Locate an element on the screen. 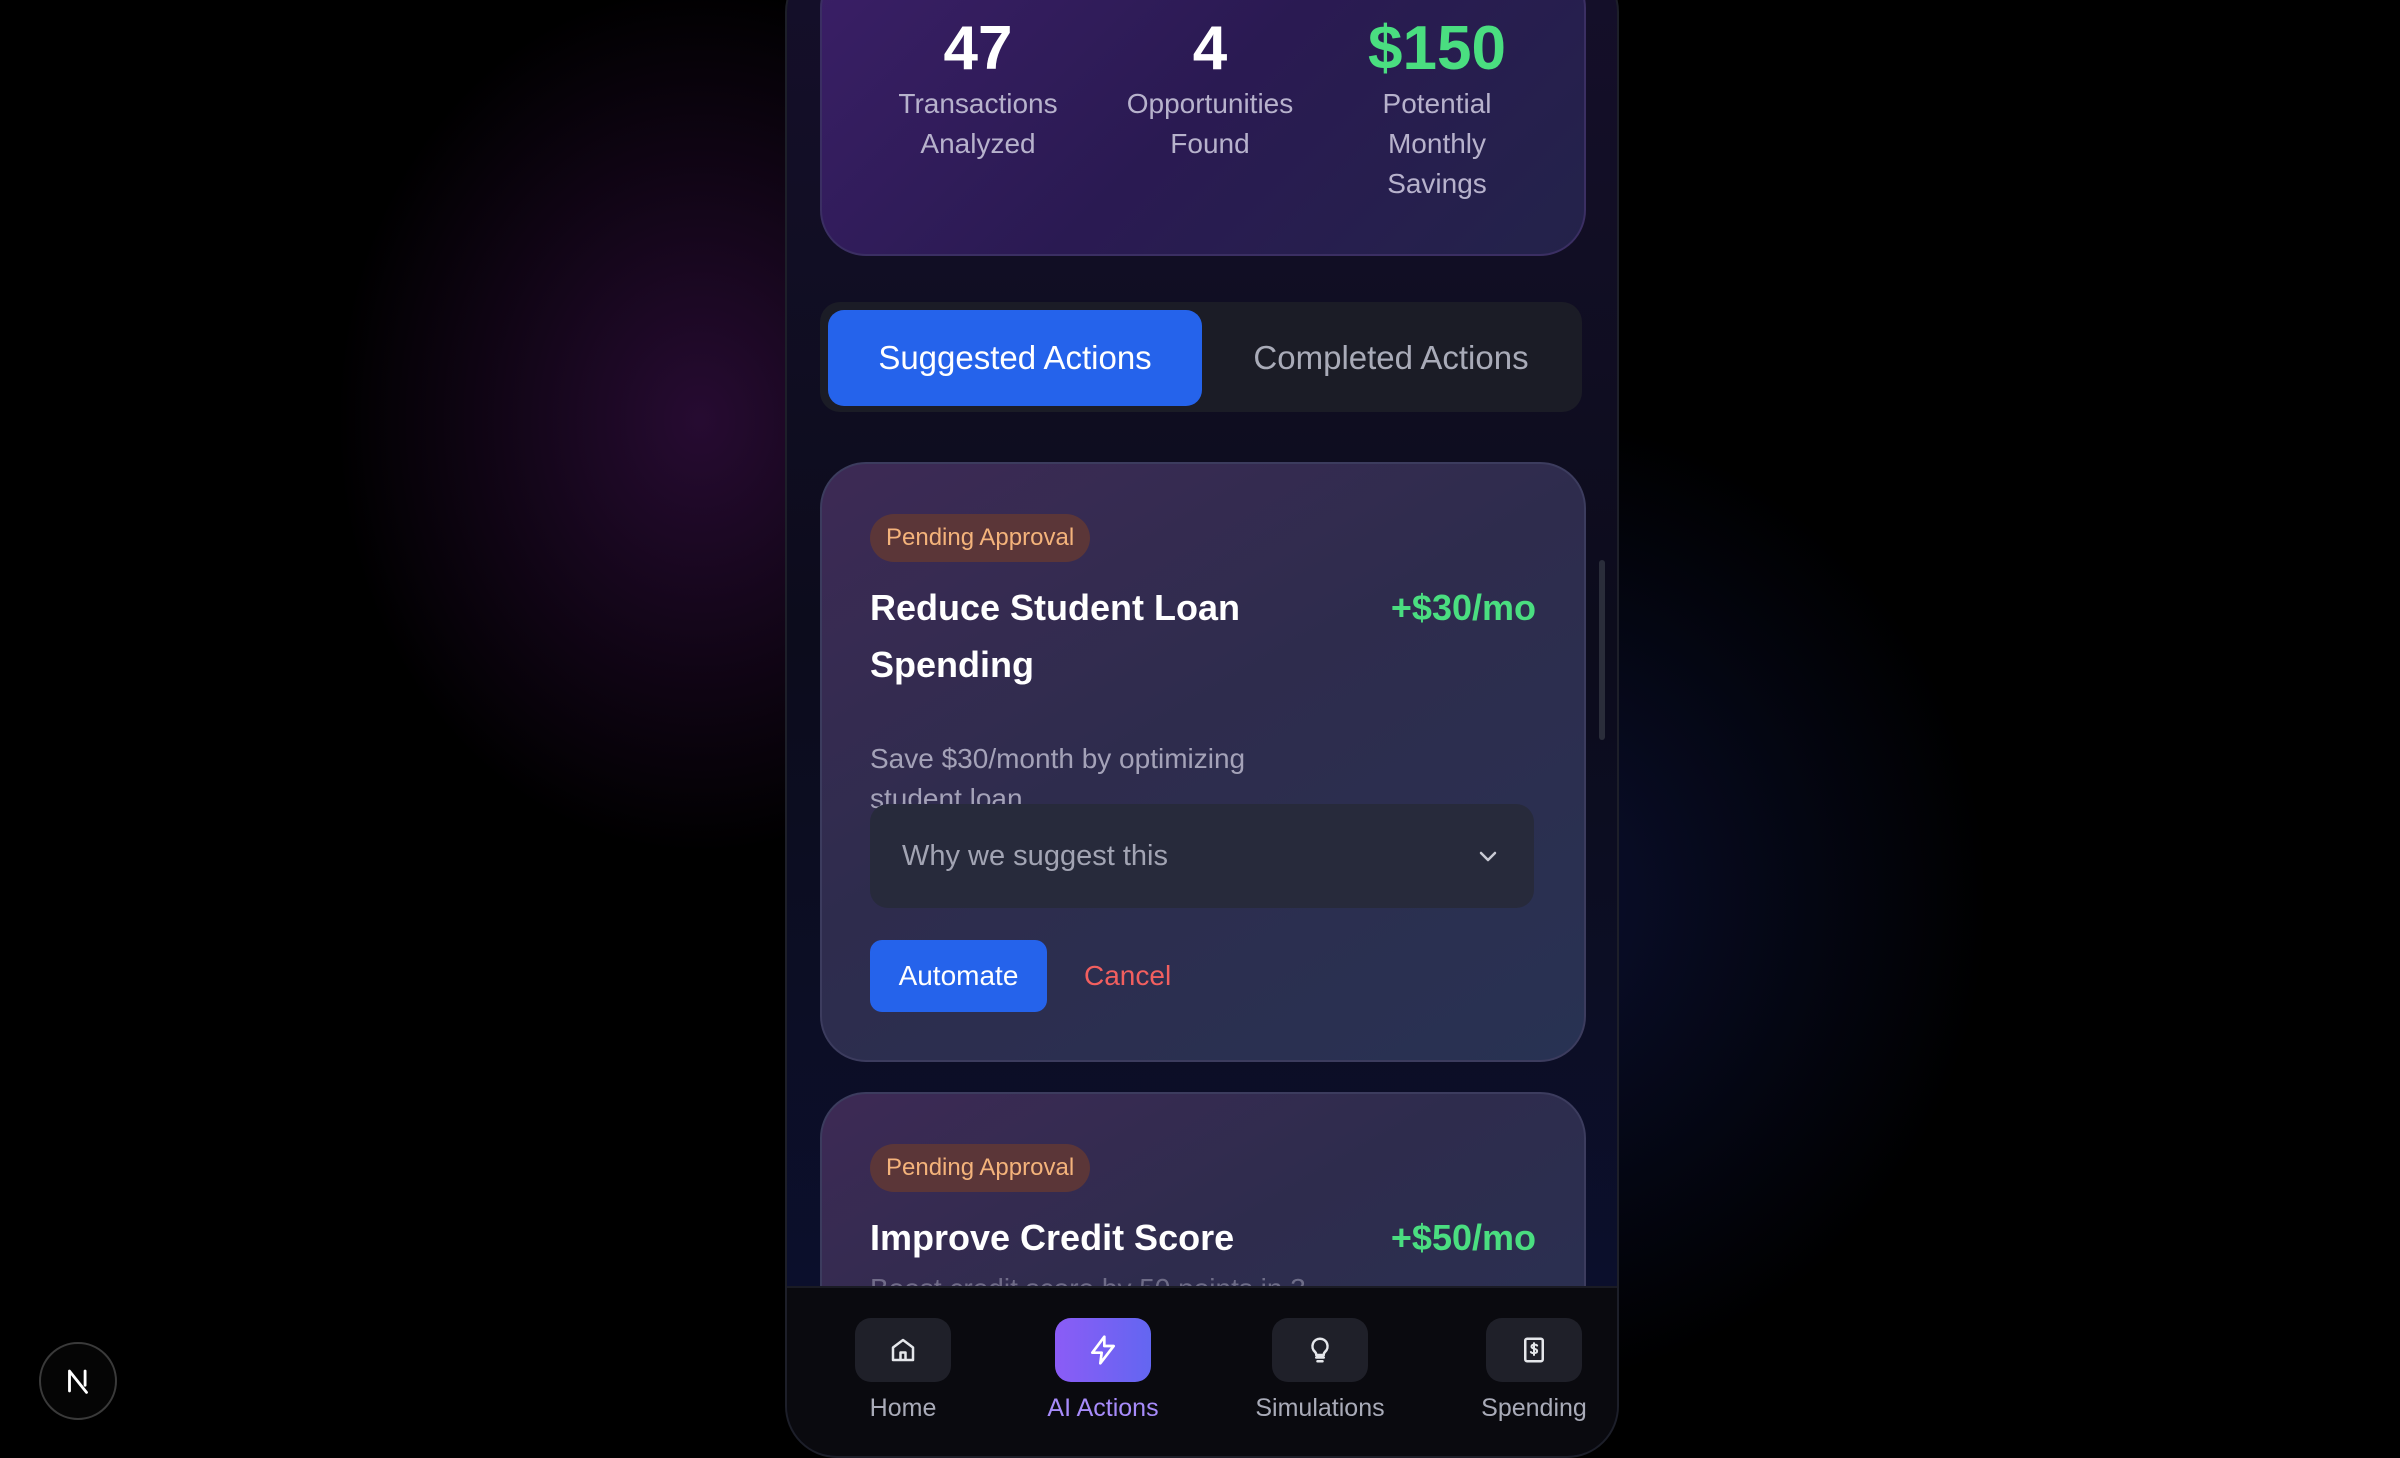 The width and height of the screenshot is (2400, 1458). actions-tab-bar: Suggested Actions Completed Actions is located at coordinates (1201, 357).